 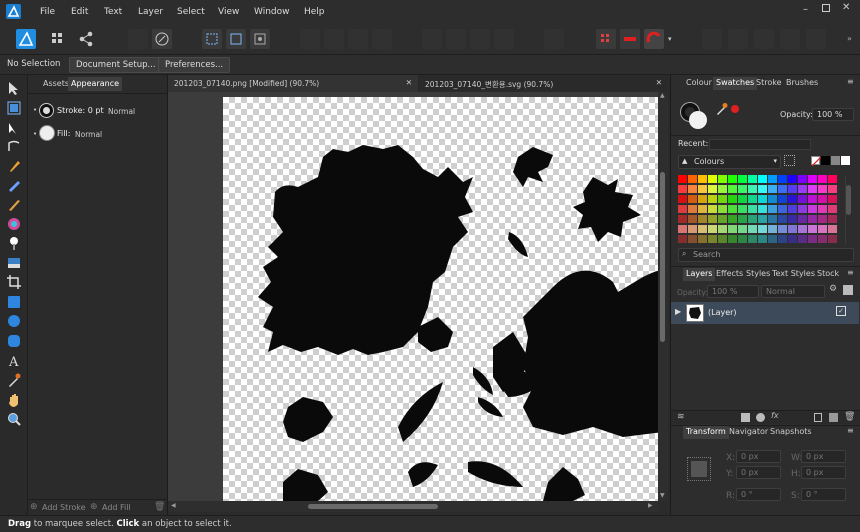 I want to click on scroll-right-icon: ▶, so click(x=650, y=505).